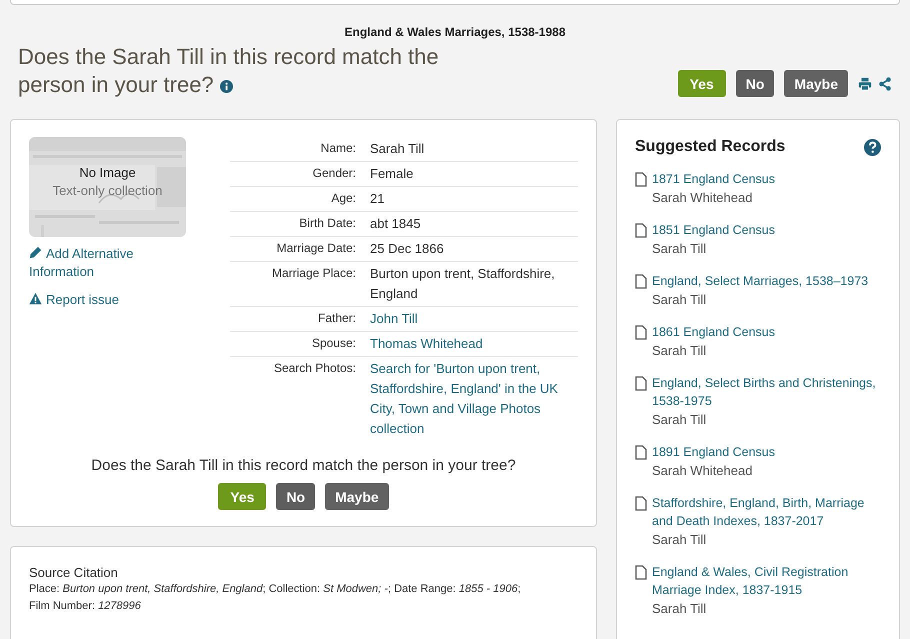 This screenshot has height=639, width=910. Describe the element at coordinates (334, 173) in the screenshot. I see `field-label: Gender:` at that location.